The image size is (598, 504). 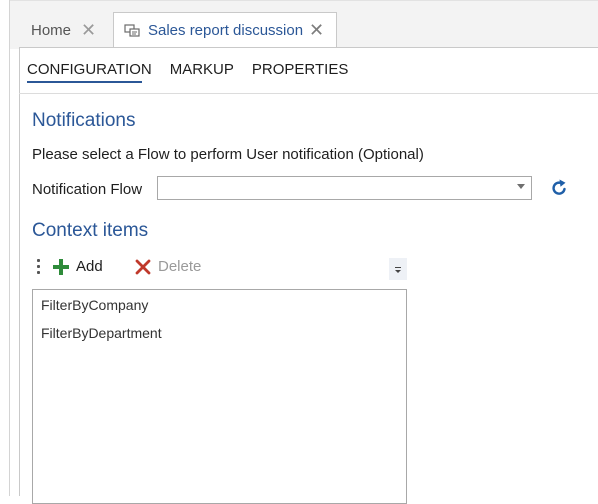 I want to click on add-button-label: Add, so click(x=89, y=266).